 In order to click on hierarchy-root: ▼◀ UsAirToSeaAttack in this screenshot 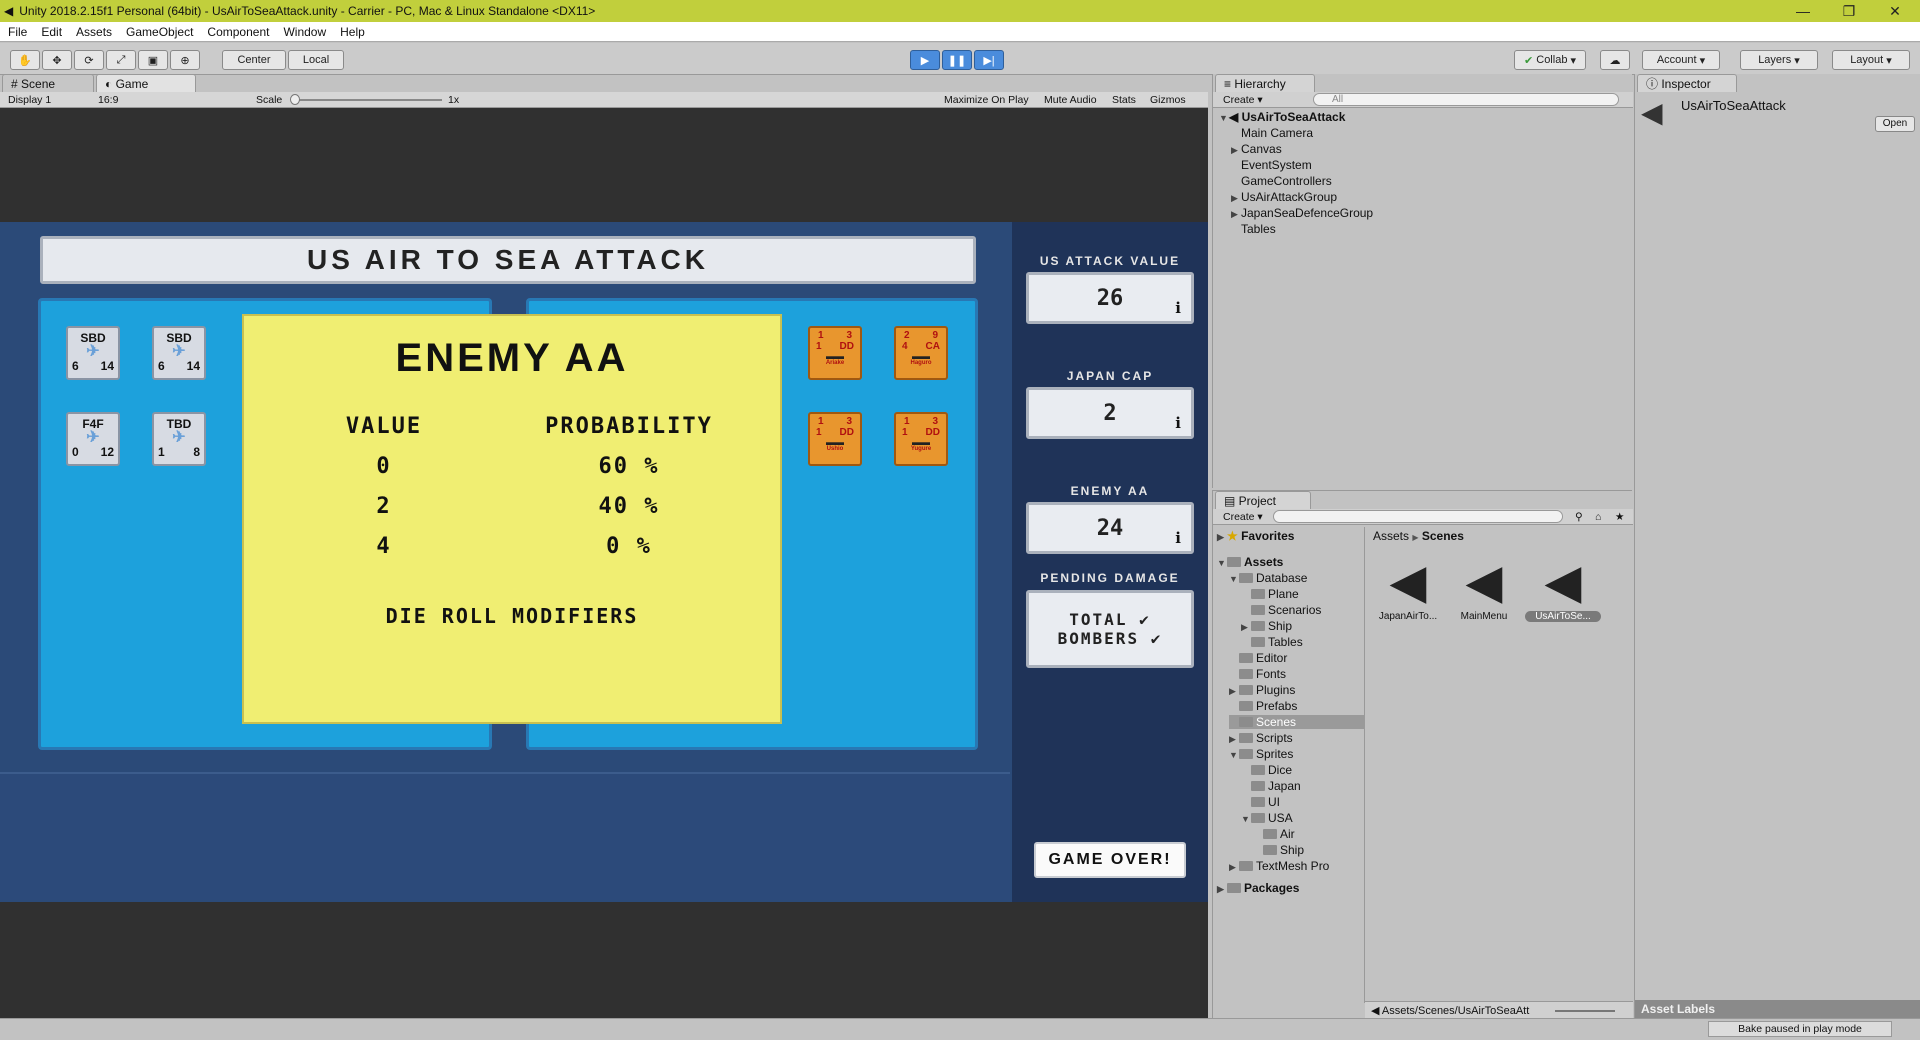, I will do `click(1282, 117)`.